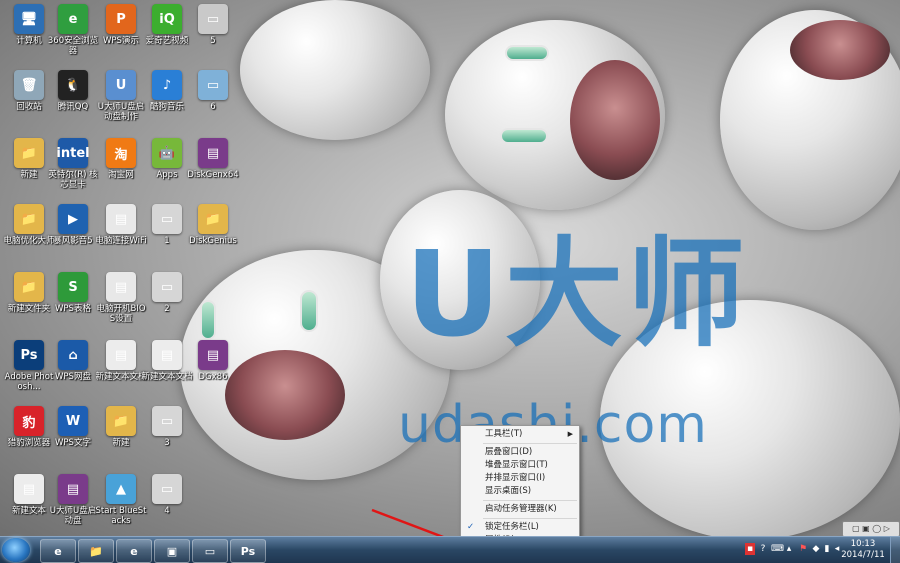 The width and height of the screenshot is (900, 563). What do you see at coordinates (121, 298) in the screenshot?
I see `desktop-icon: ▤ 电脑开机BIOS设置` at bounding box center [121, 298].